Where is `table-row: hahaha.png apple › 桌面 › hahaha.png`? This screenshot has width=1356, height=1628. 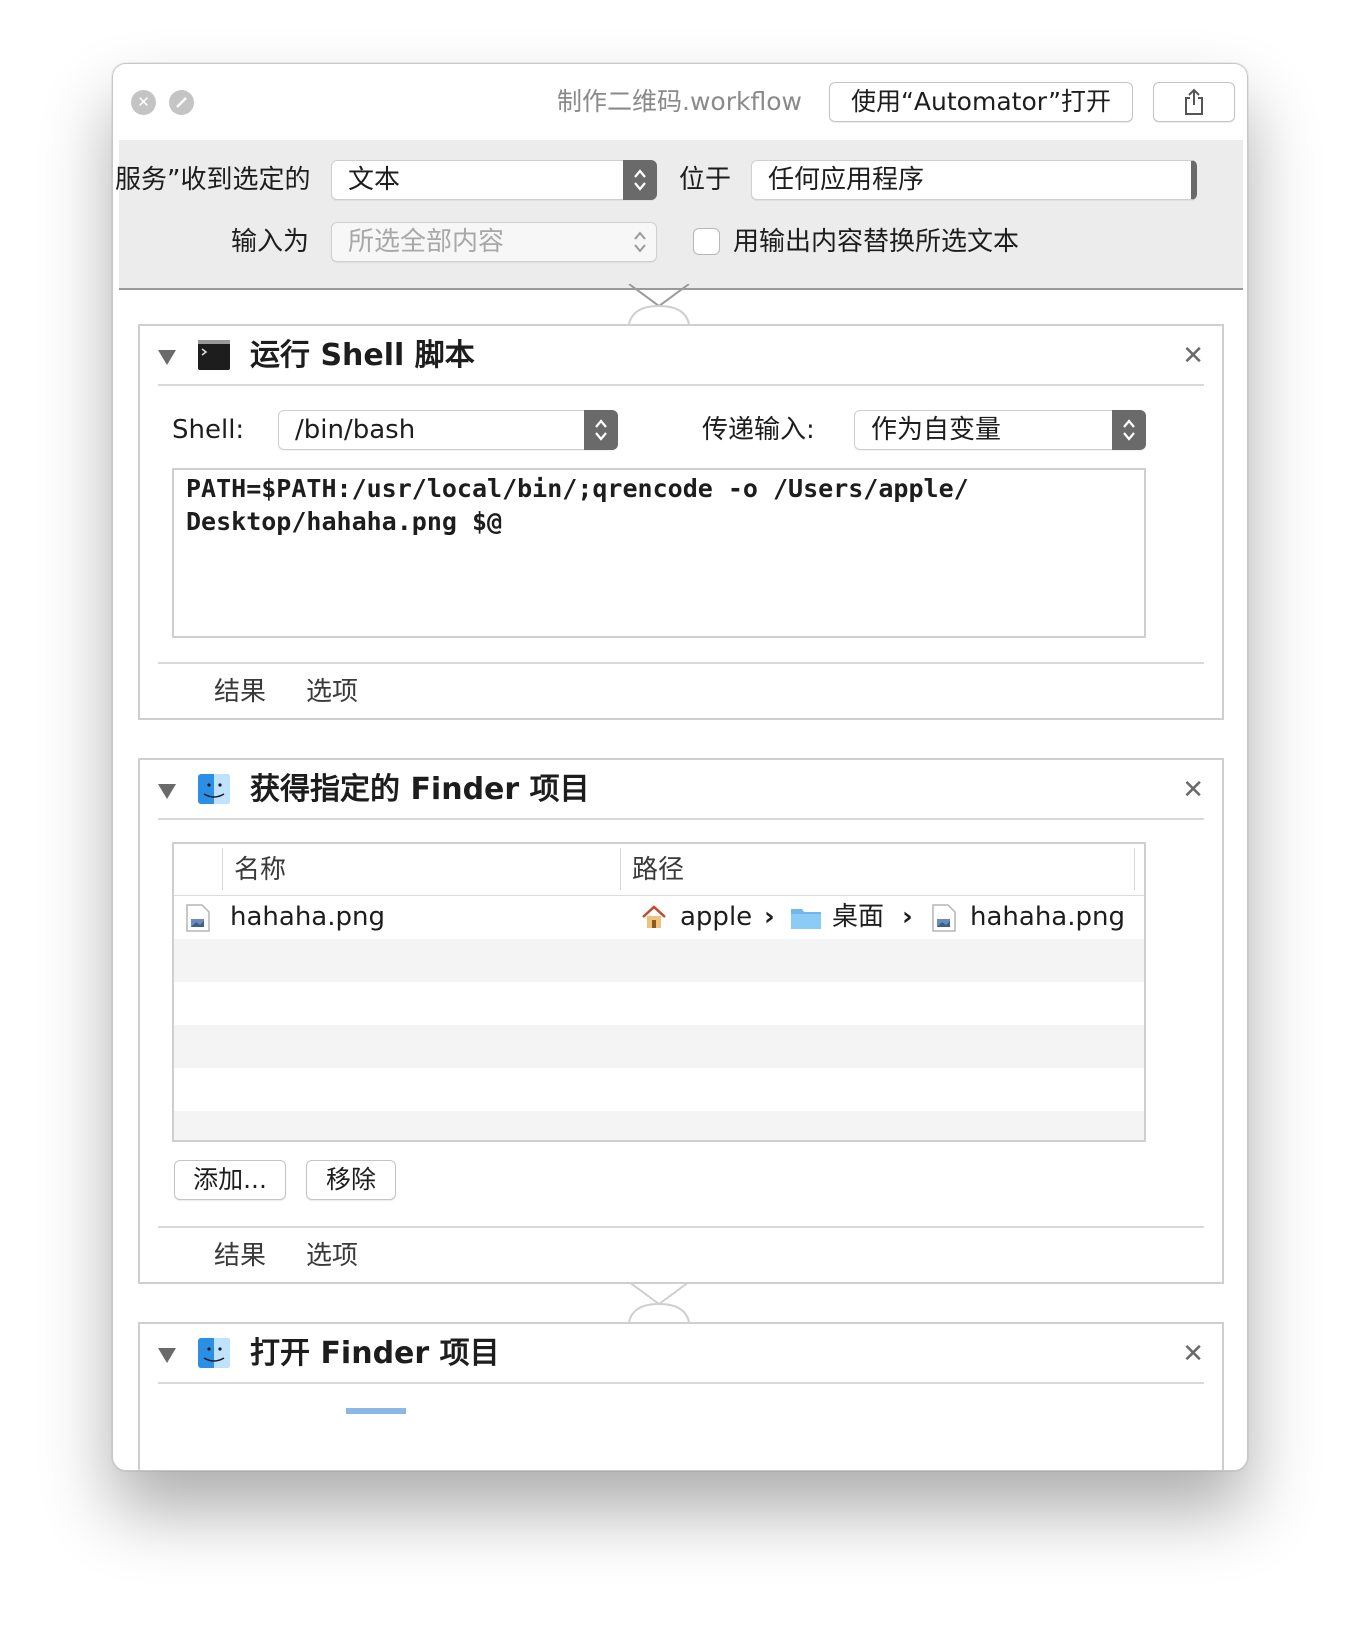 table-row: hahaha.png apple › 桌面 › hahaha.png is located at coordinates (659, 917).